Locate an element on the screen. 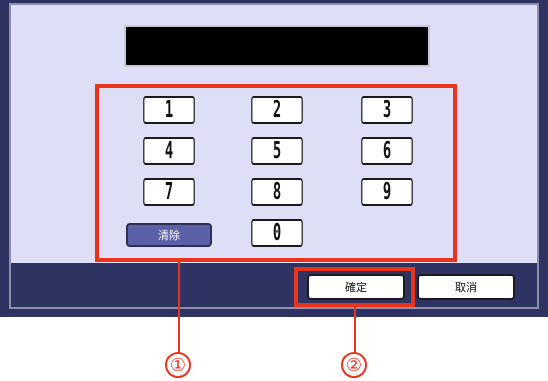 This screenshot has height=381, width=548. callout-2-leader is located at coordinates (355, 330).